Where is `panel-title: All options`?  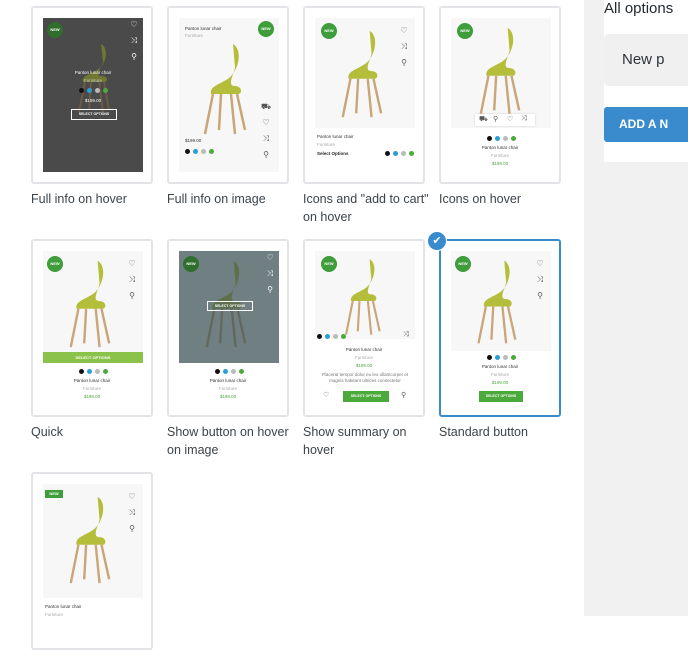
panel-title: All options is located at coordinates (639, 8).